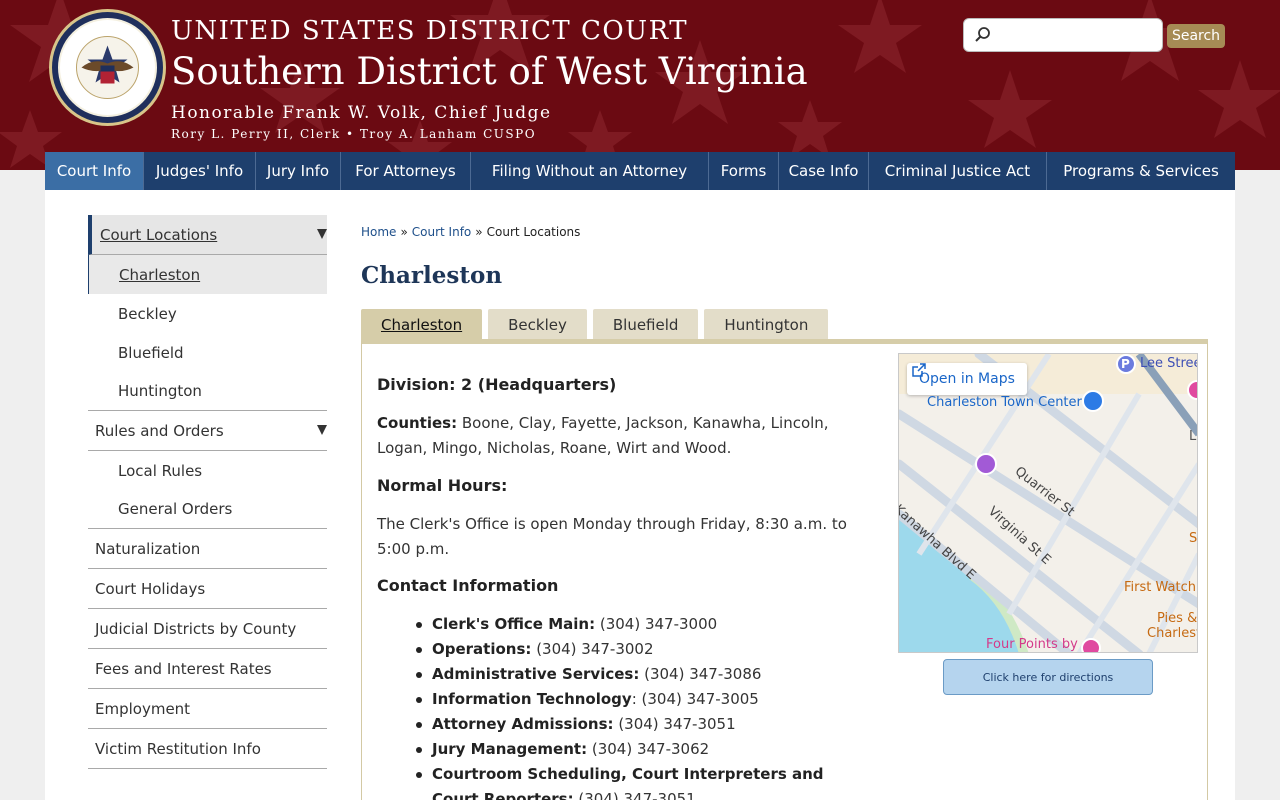 The width and height of the screenshot is (1280, 800). Describe the element at coordinates (539, 384) in the screenshot. I see `division-value: 2 (Headquarters)` at that location.